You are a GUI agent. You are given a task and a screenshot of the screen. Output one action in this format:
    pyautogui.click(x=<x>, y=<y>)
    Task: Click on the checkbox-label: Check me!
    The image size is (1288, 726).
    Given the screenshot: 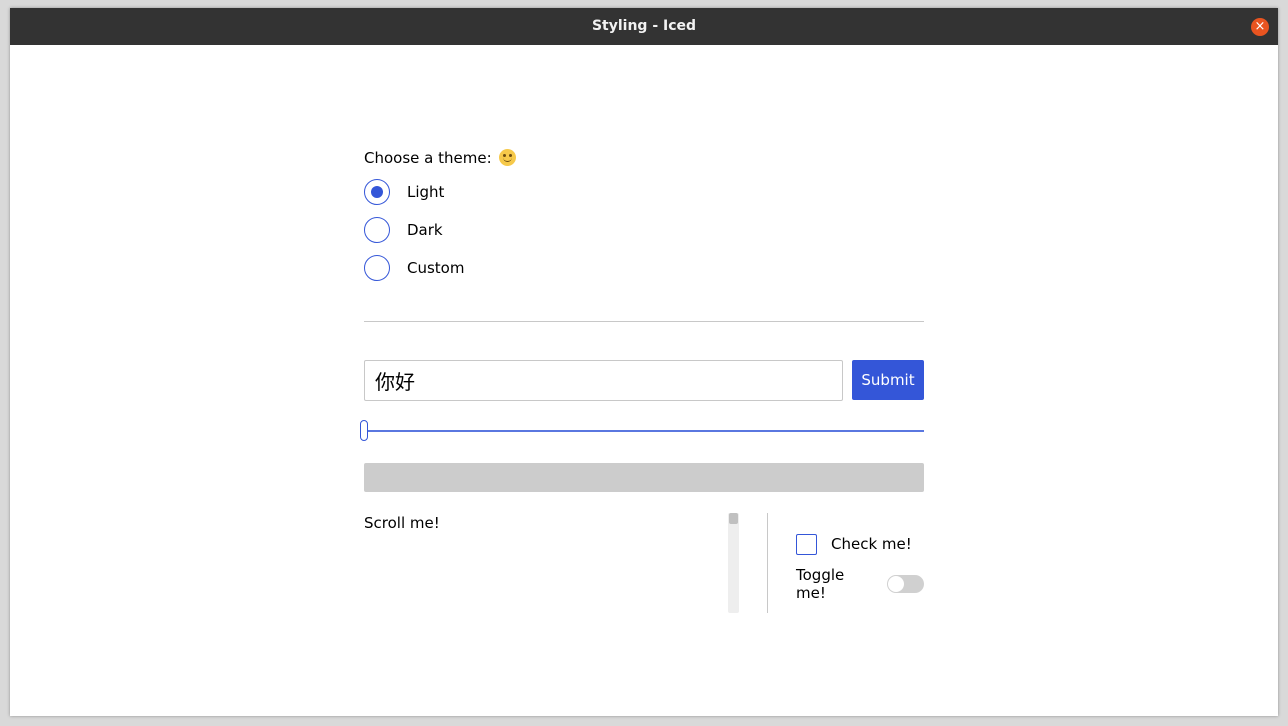 What is the action you would take?
    pyautogui.click(x=871, y=544)
    